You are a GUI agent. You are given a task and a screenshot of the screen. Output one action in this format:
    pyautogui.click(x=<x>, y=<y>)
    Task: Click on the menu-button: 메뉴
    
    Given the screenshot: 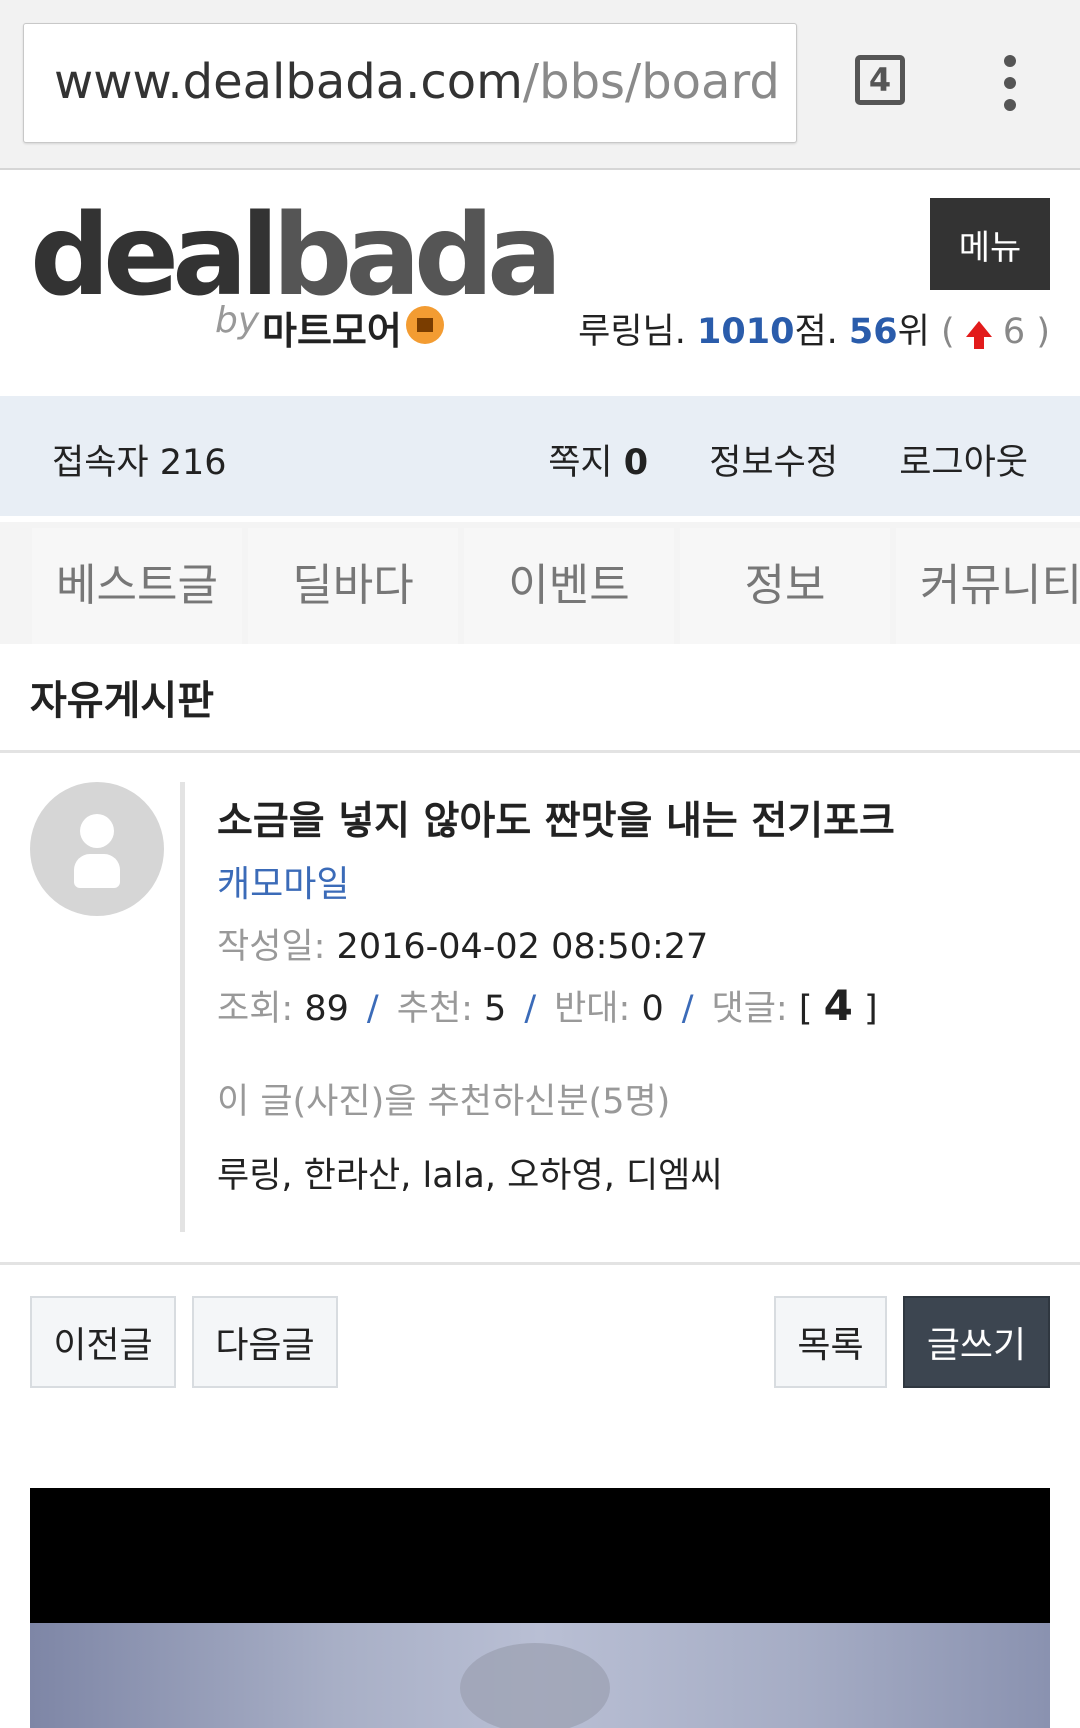 What is the action you would take?
    pyautogui.click(x=990, y=244)
    